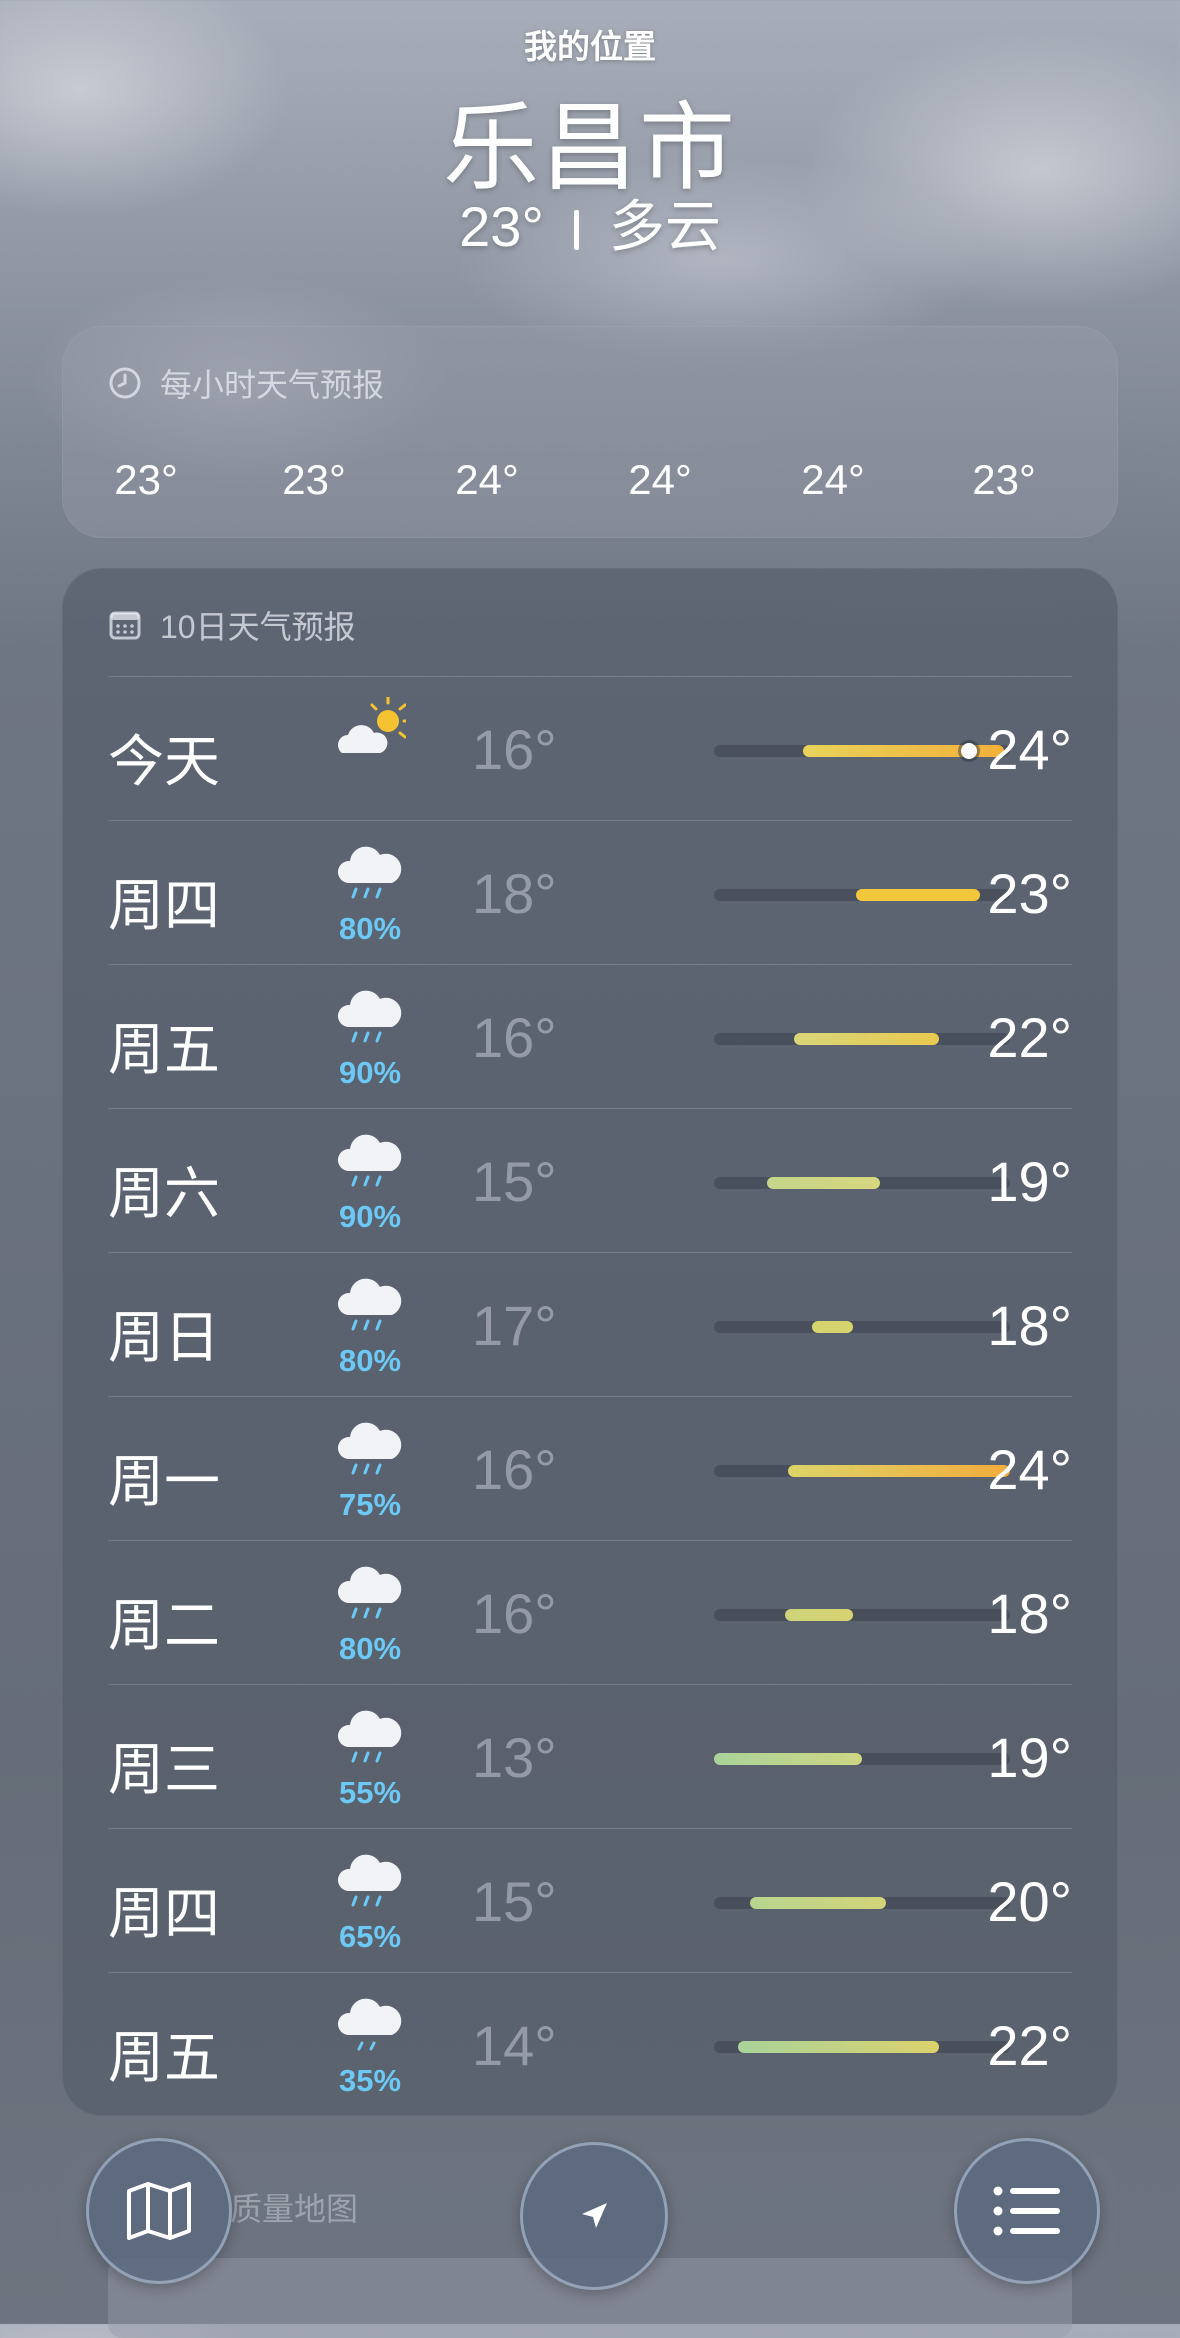 The width and height of the screenshot is (1180, 2338). Describe the element at coordinates (514, 1757) in the screenshot. I see `low-temp: 13°` at that location.